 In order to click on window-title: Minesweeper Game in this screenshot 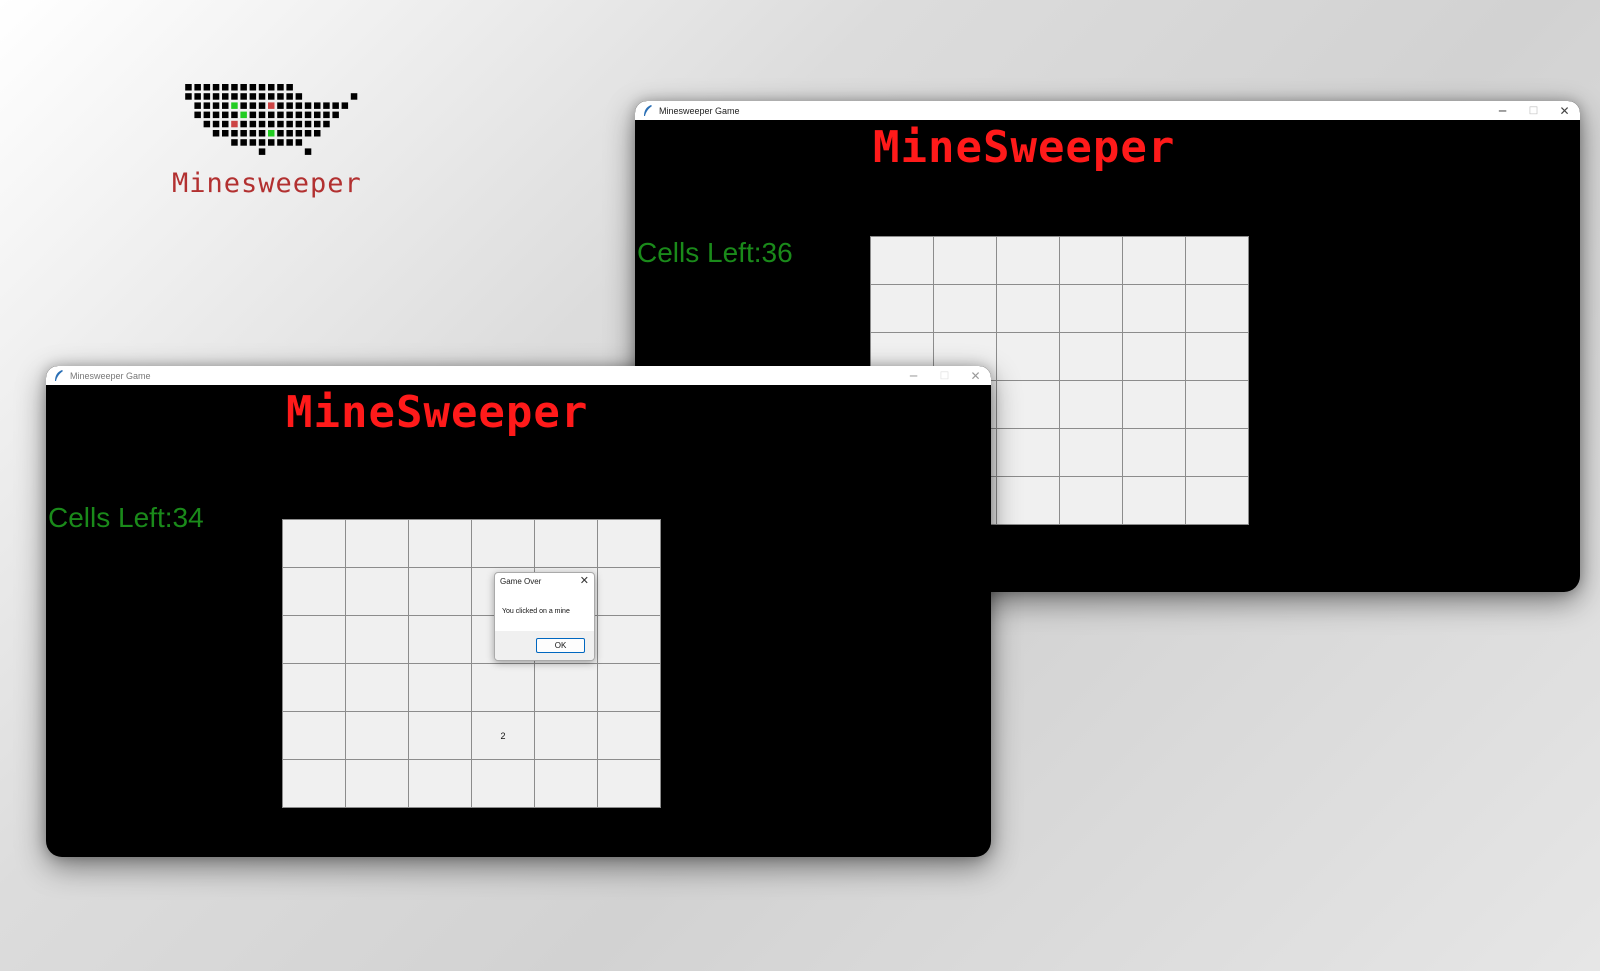, I will do `click(110, 375)`.